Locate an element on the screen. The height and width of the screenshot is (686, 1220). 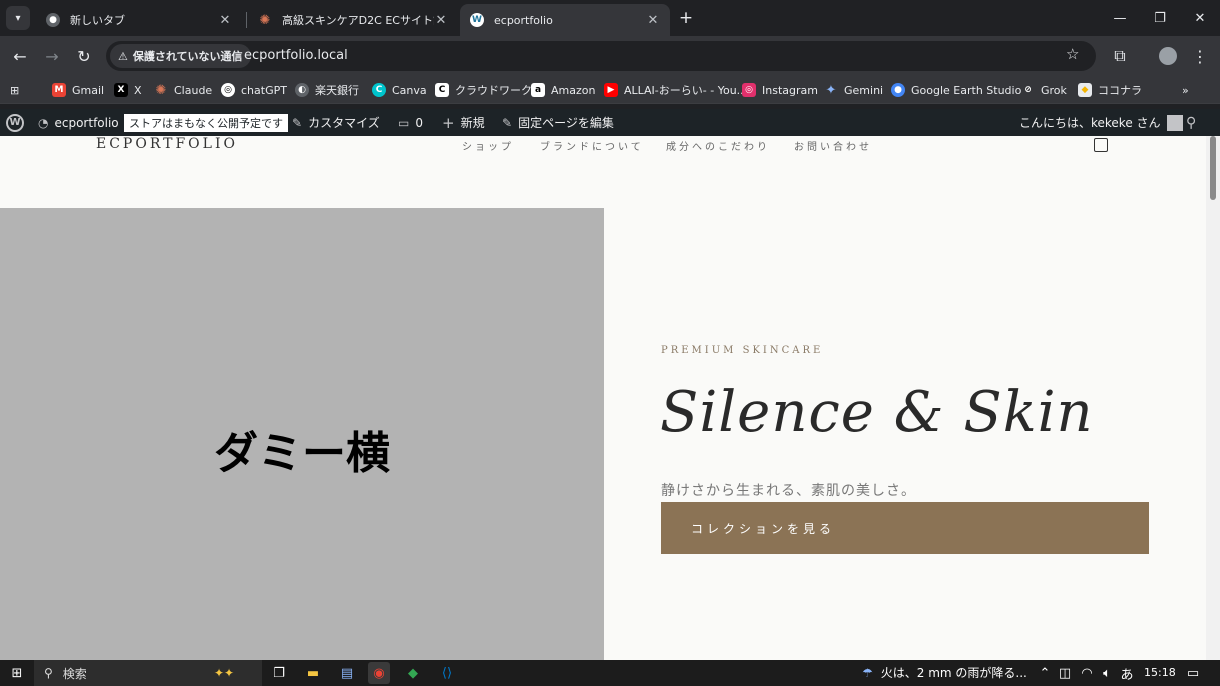
app-icon: ◆ is located at coordinates (413, 673).